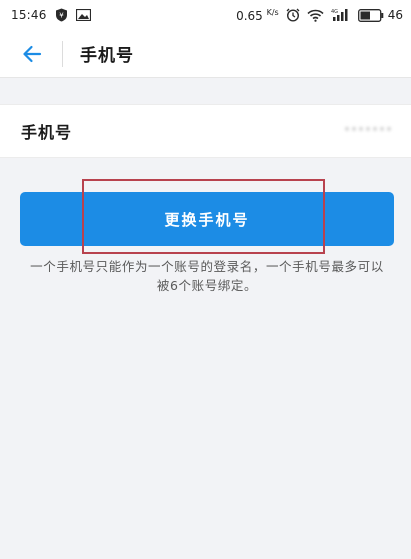 The image size is (411, 559). Describe the element at coordinates (205, 15) in the screenshot. I see `status-bar: 15:46 ¥ 0.65 K/s 4G 46` at that location.